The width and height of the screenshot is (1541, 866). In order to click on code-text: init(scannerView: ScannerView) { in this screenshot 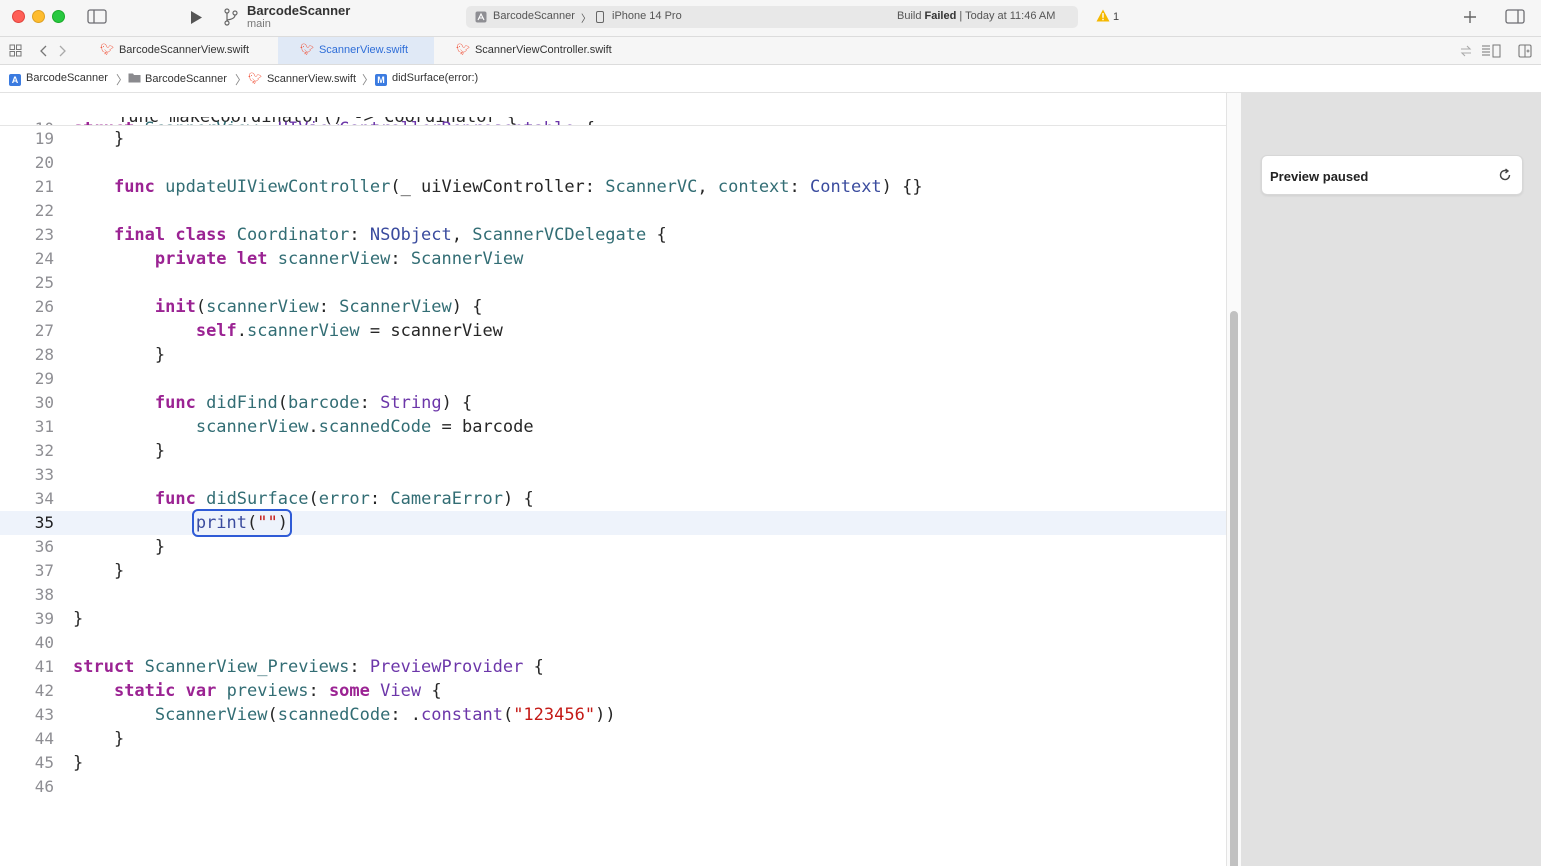, I will do `click(278, 307)`.